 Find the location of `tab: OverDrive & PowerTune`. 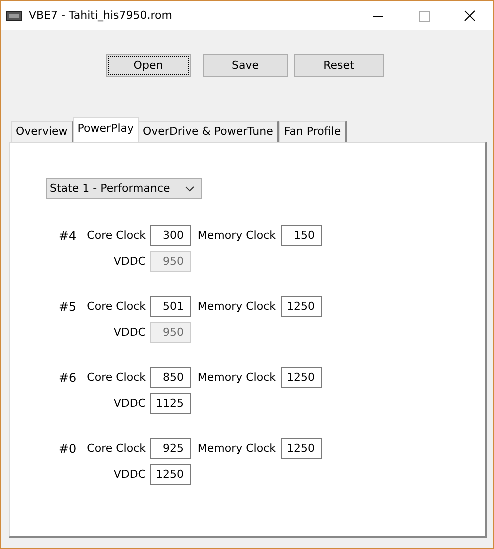

tab: OverDrive & PowerTune is located at coordinates (209, 131).